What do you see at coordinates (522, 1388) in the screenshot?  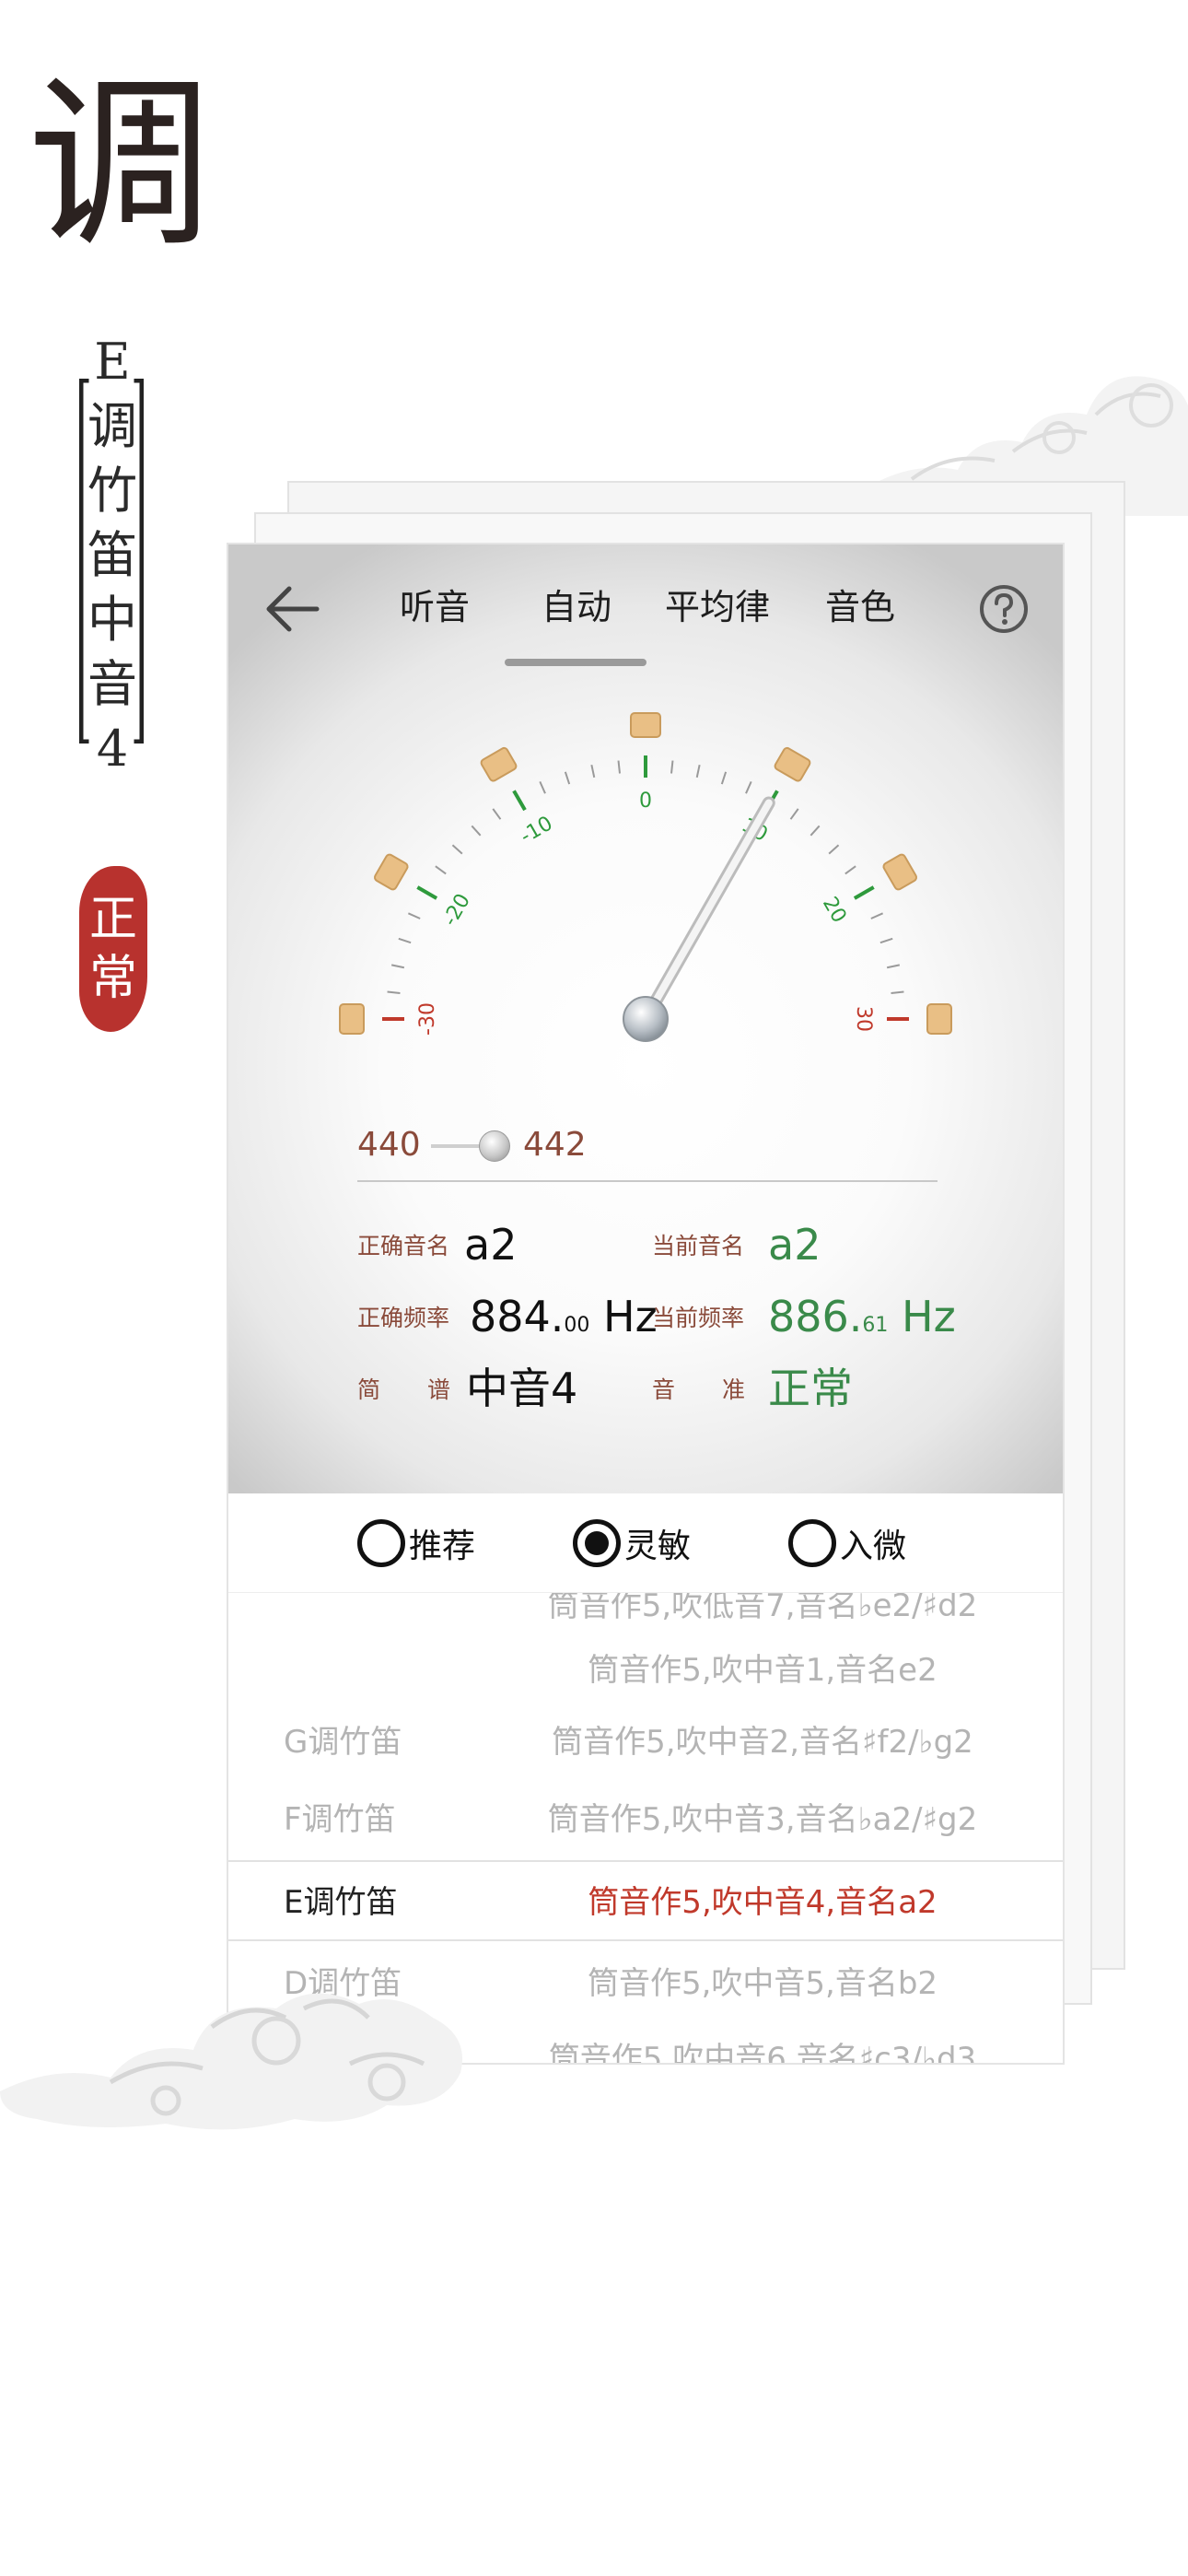 I see `jianpu-value: 中音4` at bounding box center [522, 1388].